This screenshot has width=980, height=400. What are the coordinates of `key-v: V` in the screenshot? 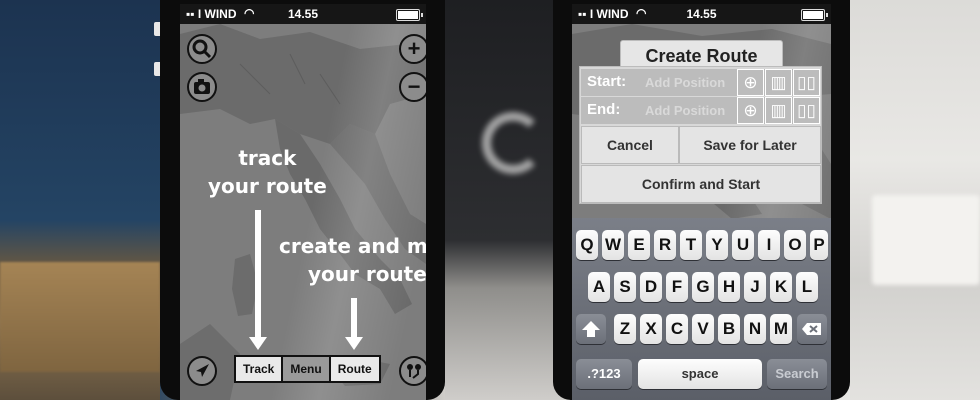 It's located at (703, 329).